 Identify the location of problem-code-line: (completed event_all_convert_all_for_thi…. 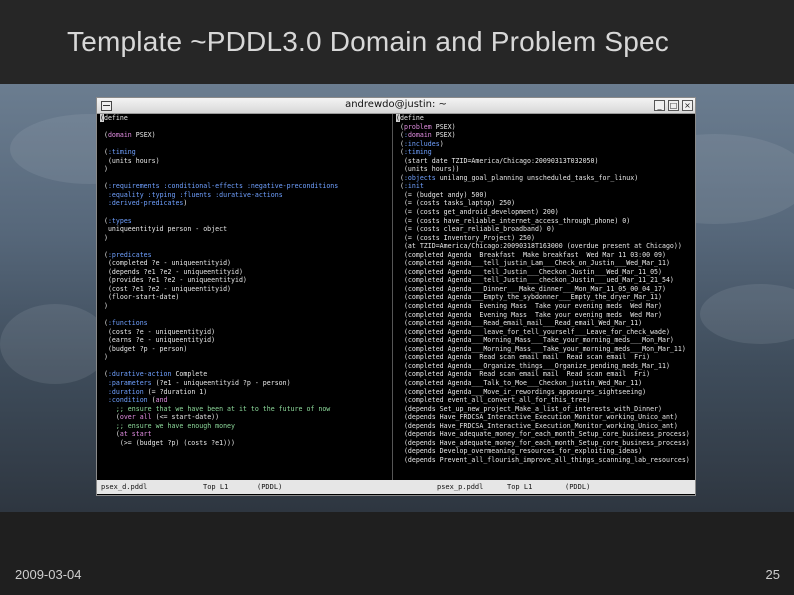
(544, 400).